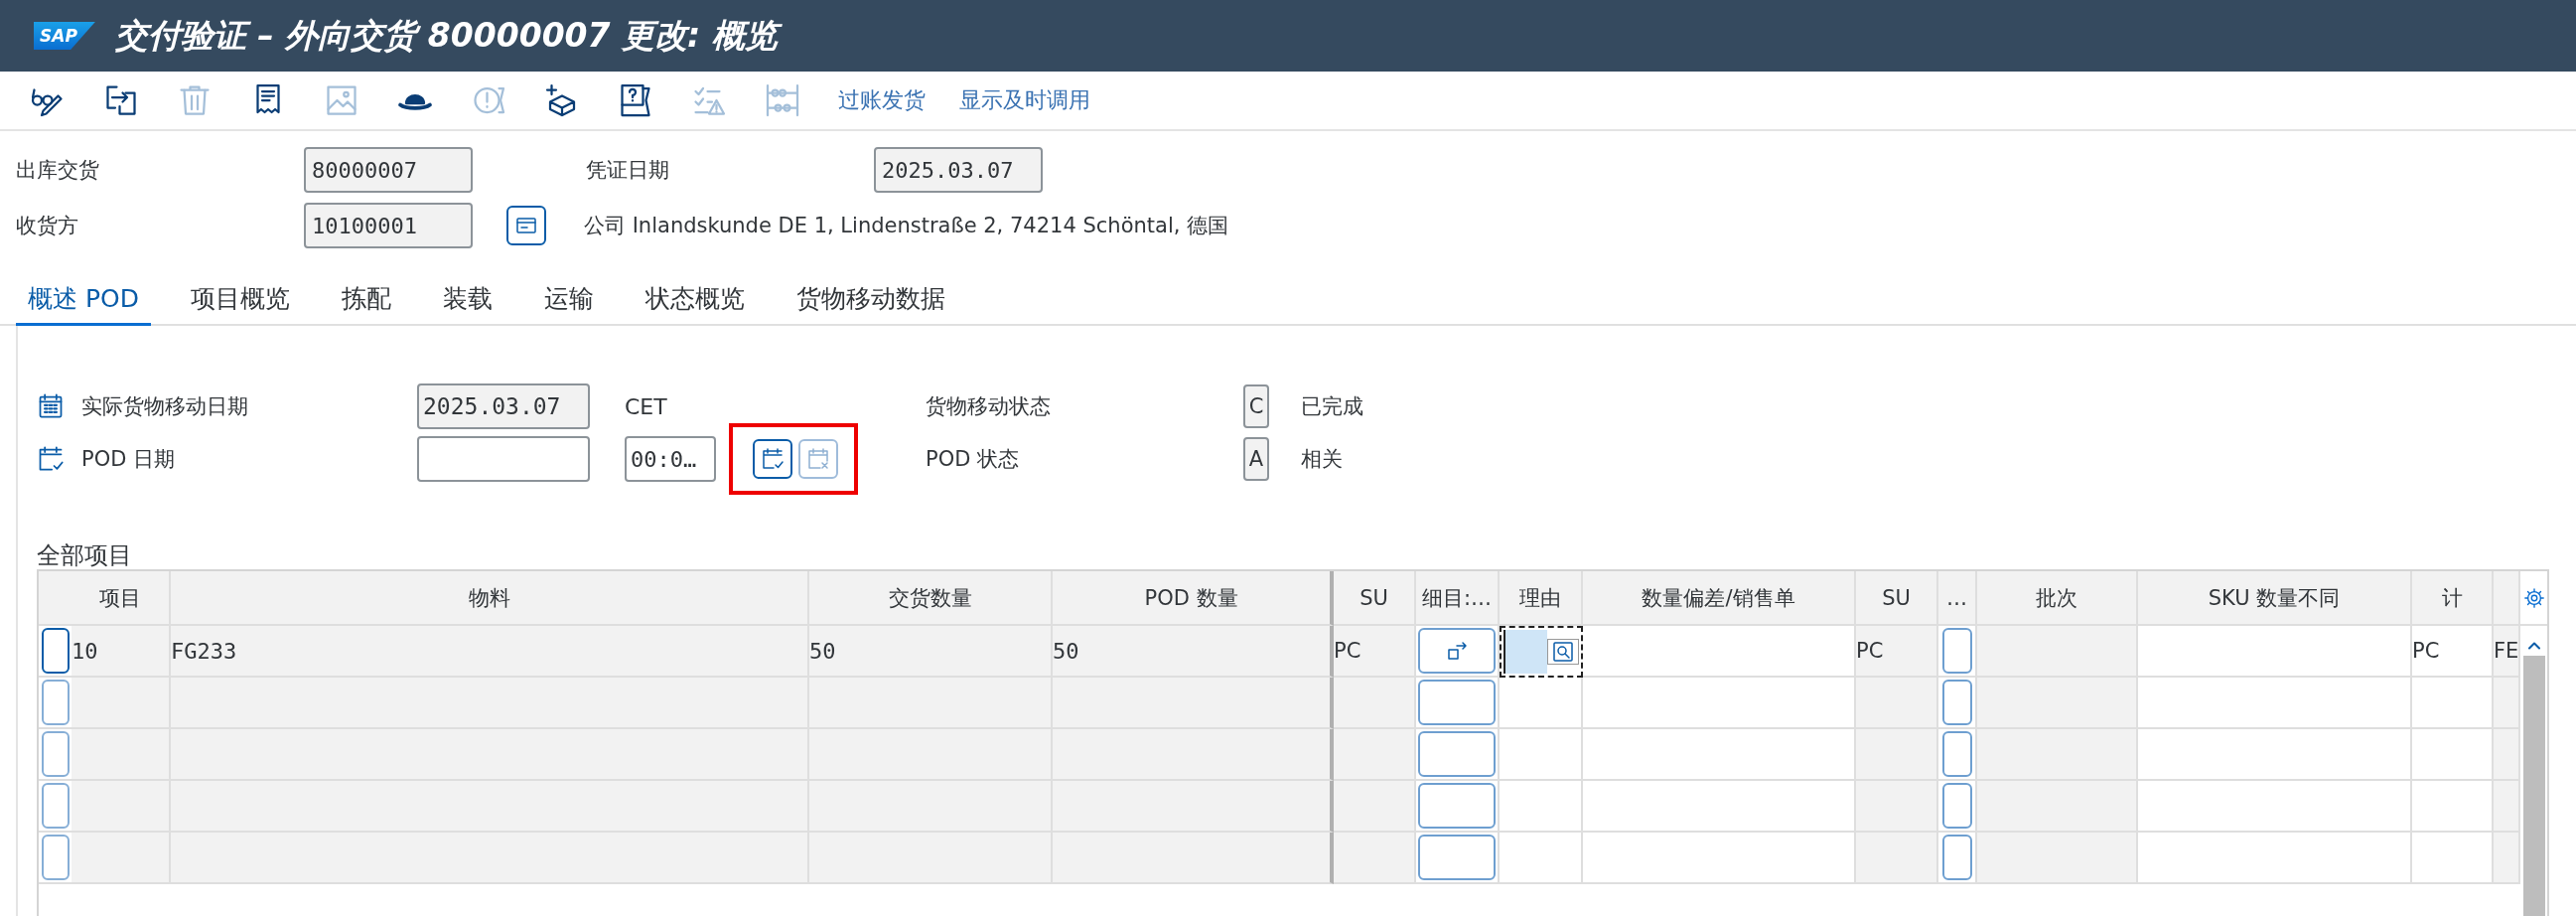  I want to click on exit-icon, so click(121, 100).